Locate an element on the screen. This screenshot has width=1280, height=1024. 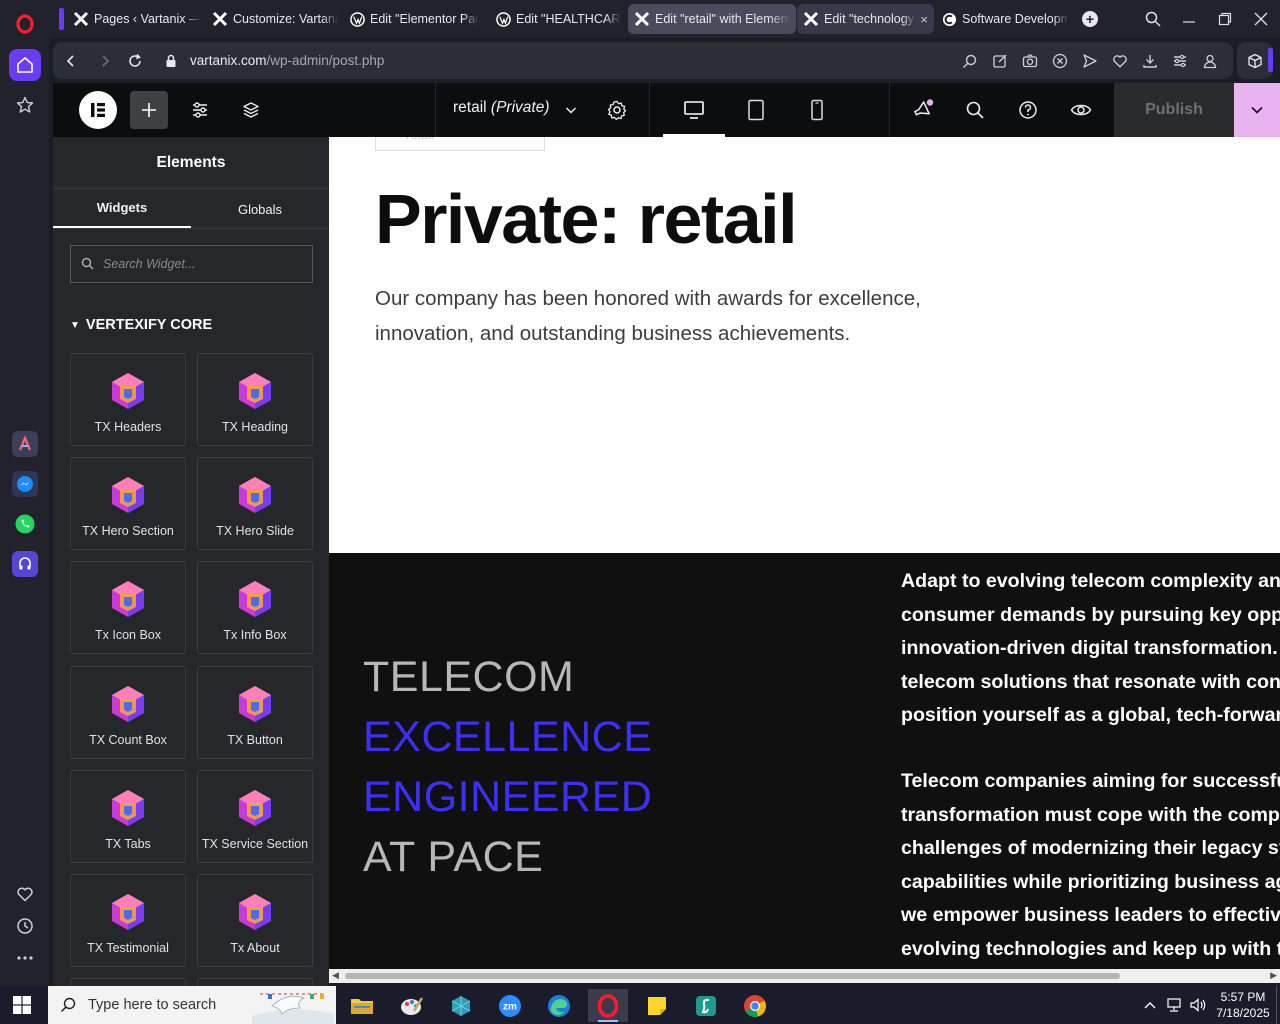
aria-icon is located at coordinates (25, 444).